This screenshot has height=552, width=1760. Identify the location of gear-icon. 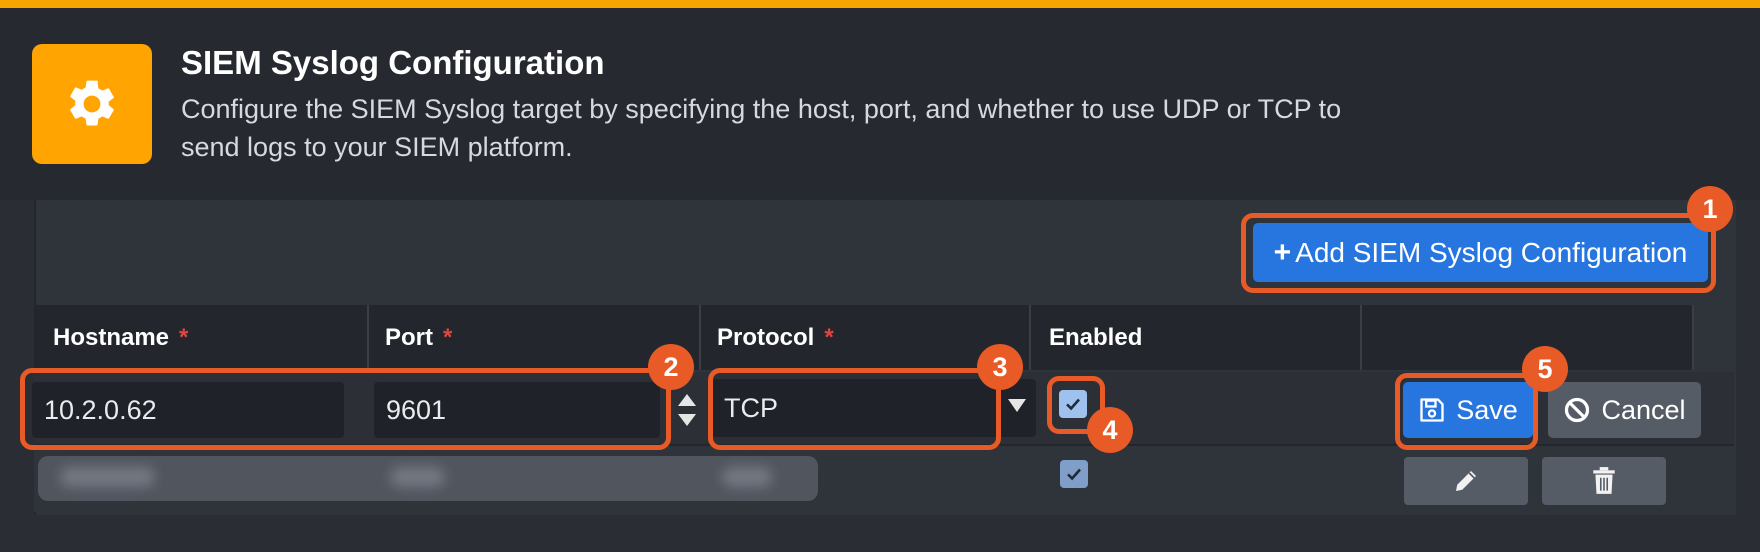
(92, 104).